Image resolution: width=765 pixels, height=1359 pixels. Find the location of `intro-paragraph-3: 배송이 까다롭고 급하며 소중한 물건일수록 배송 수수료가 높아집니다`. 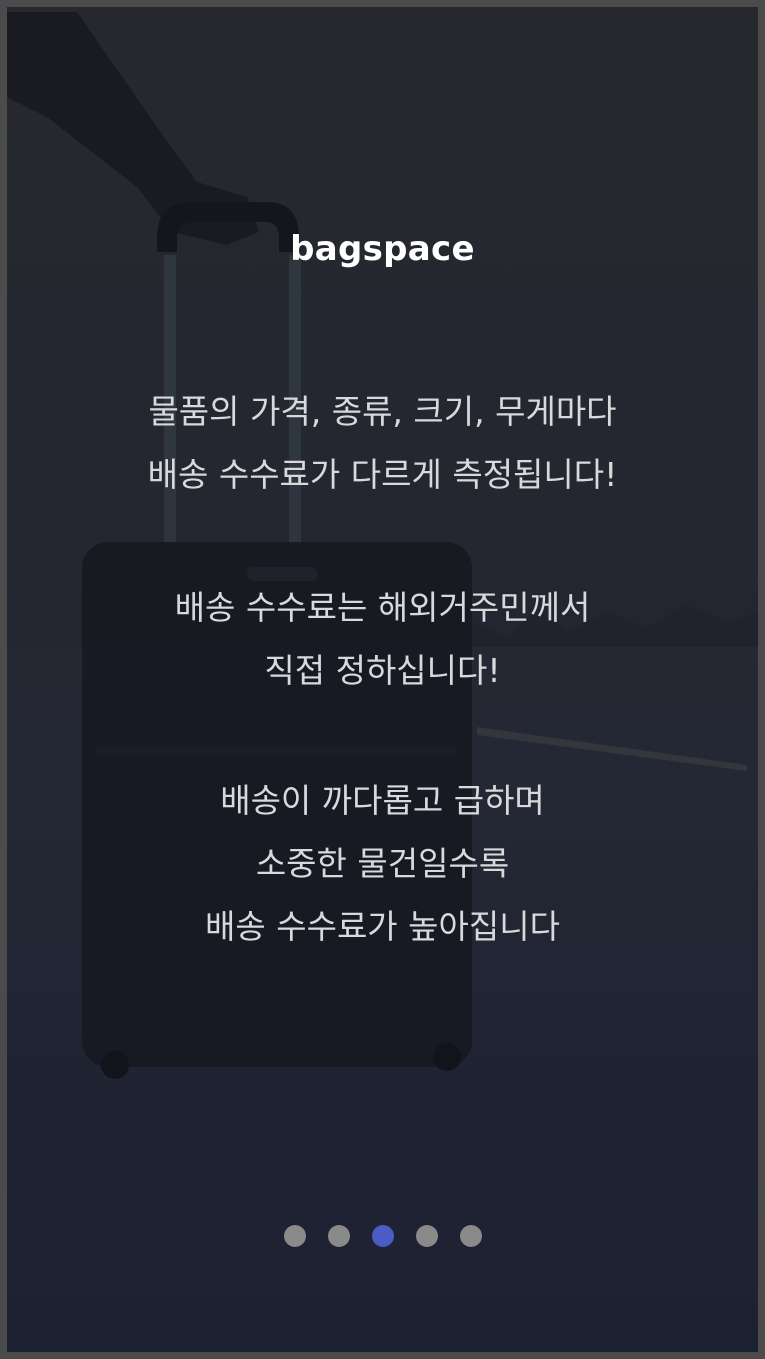

intro-paragraph-3: 배송이 까다롭고 급하며 소중한 물건일수록 배송 수수료가 높아집니다 is located at coordinates (382, 863).